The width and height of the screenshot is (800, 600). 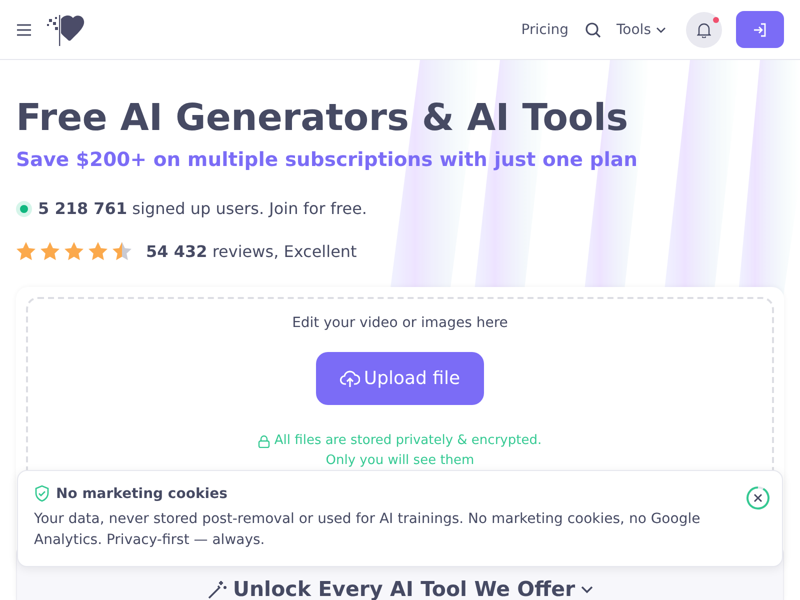 What do you see at coordinates (544, 30) in the screenshot?
I see `pricing-link: Pricing` at bounding box center [544, 30].